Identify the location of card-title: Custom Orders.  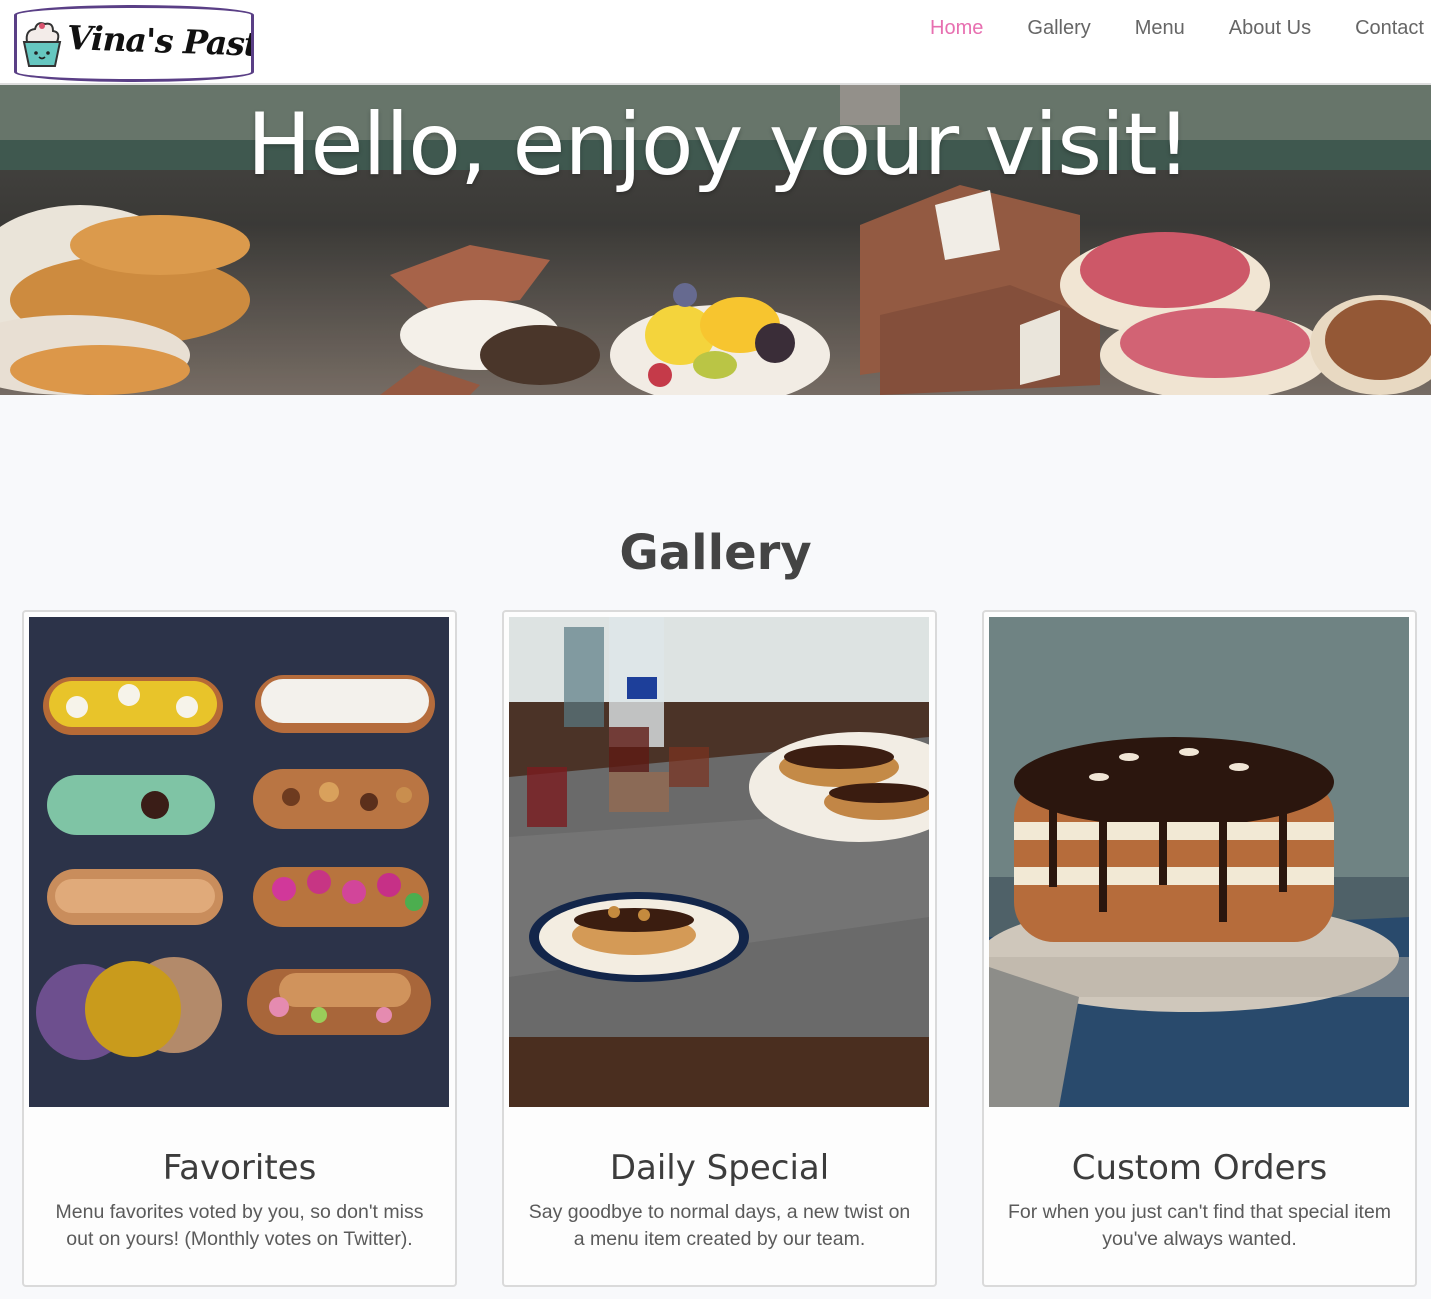
(1199, 1168).